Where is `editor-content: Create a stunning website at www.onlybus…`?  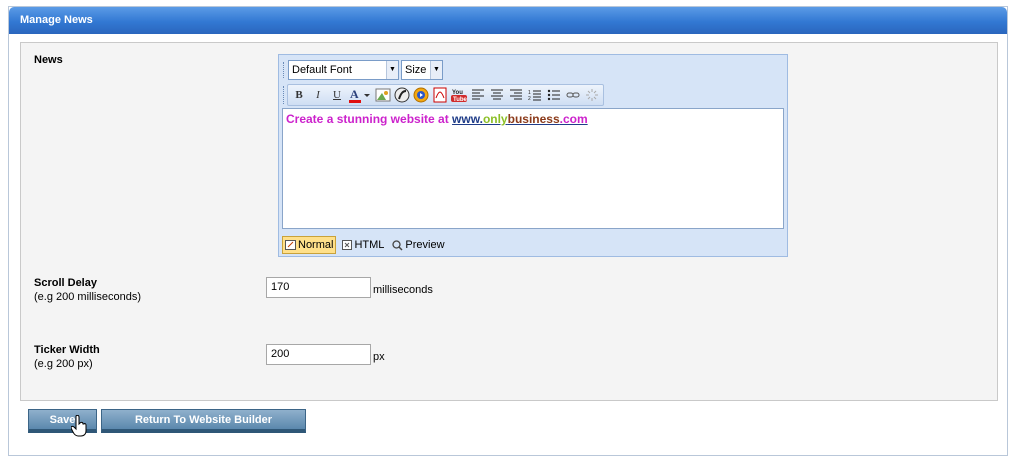 editor-content: Create a stunning website at www.onlybus… is located at coordinates (533, 168).